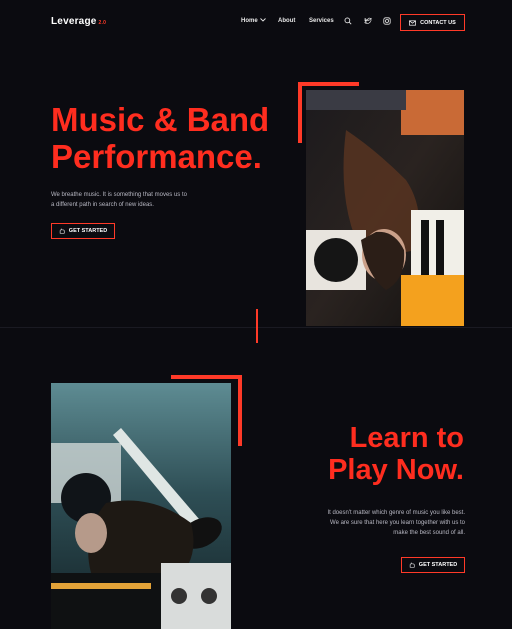 This screenshot has width=512, height=629. I want to click on hero-get-started-button: GET STARTED, so click(83, 231).